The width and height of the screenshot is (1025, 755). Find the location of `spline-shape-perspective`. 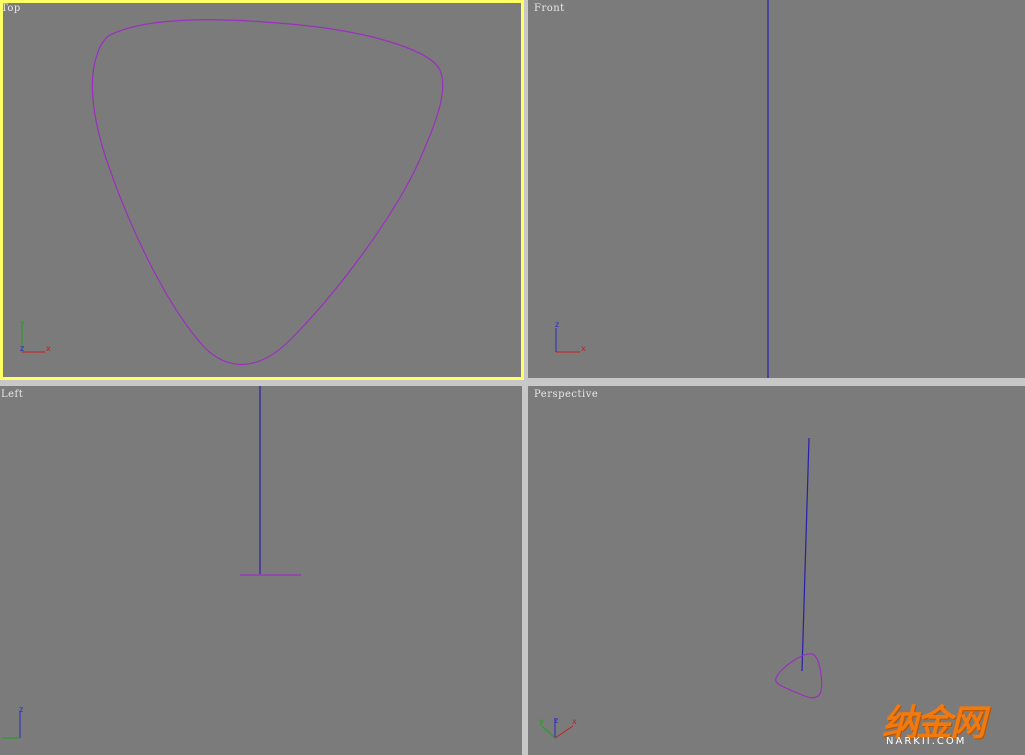

spline-shape-perspective is located at coordinates (799, 676).